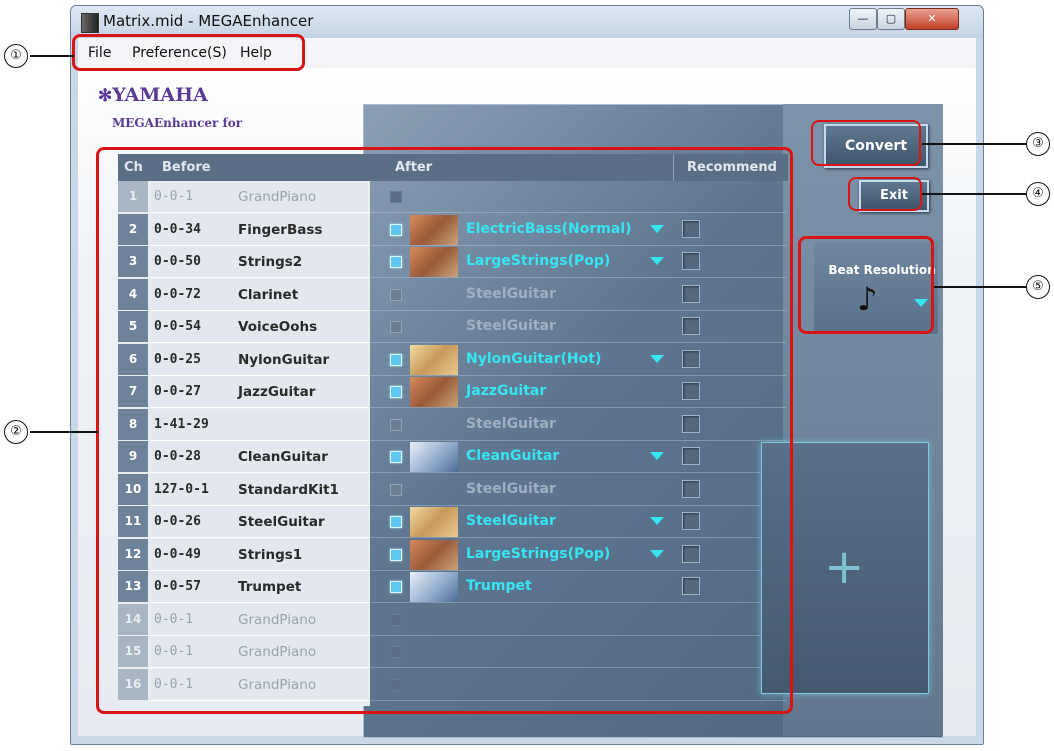 This screenshot has height=751, width=1054. Describe the element at coordinates (16, 56) in the screenshot. I see `callout-1: ①` at that location.